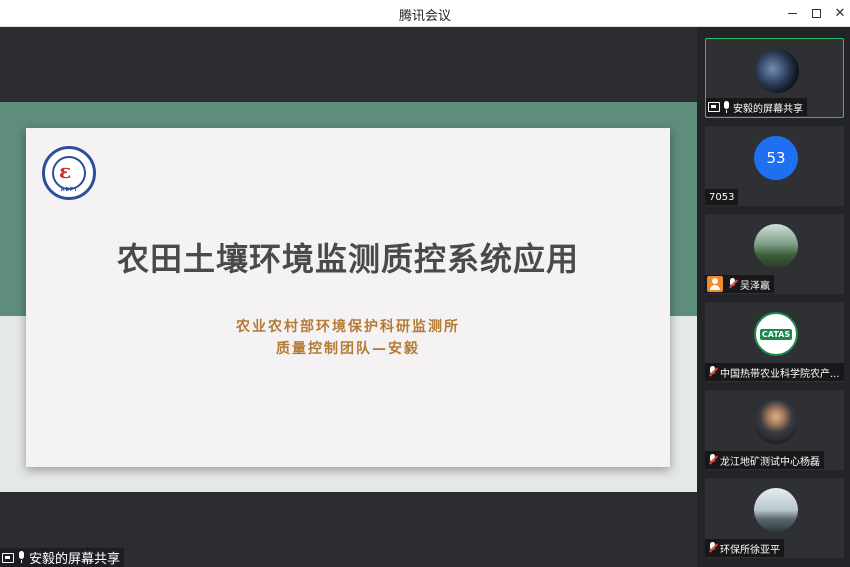 Image resolution: width=850 pixels, height=567 pixels. Describe the element at coordinates (722, 197) in the screenshot. I see `participant-label: 7053` at that location.